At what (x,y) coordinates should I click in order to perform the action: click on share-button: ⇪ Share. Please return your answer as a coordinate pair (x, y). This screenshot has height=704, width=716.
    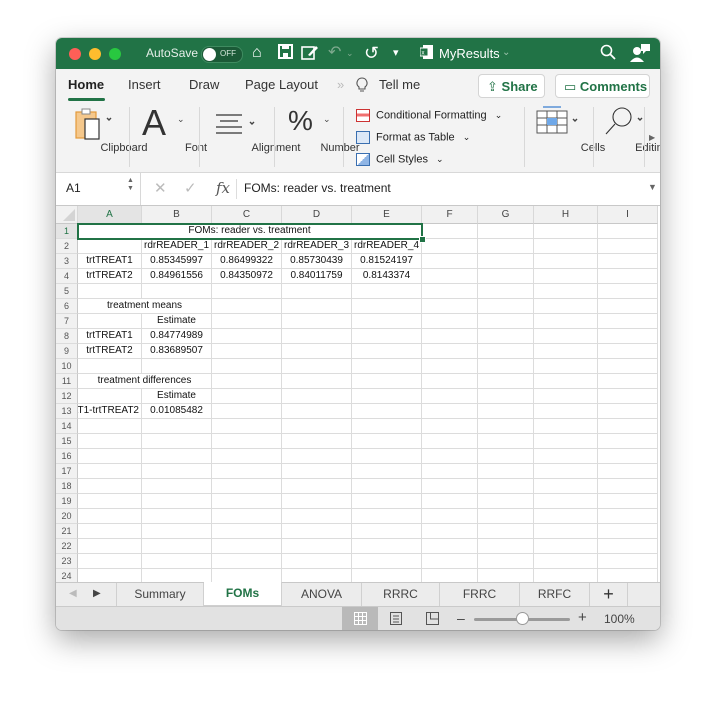
    Looking at the image, I should click on (511, 86).